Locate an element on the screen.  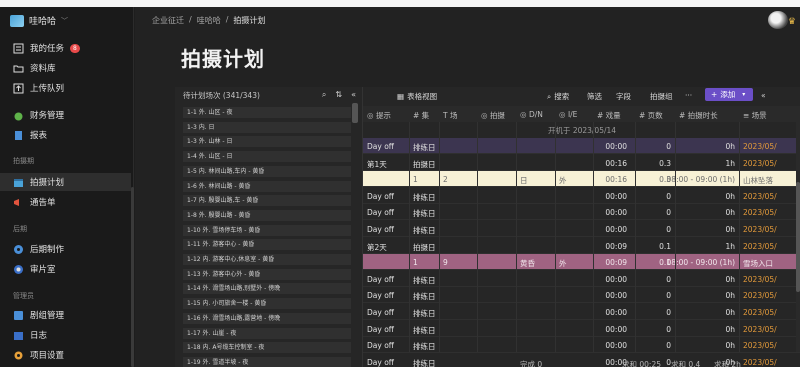
table-cell: 2023/05/ is located at coordinates (760, 163).